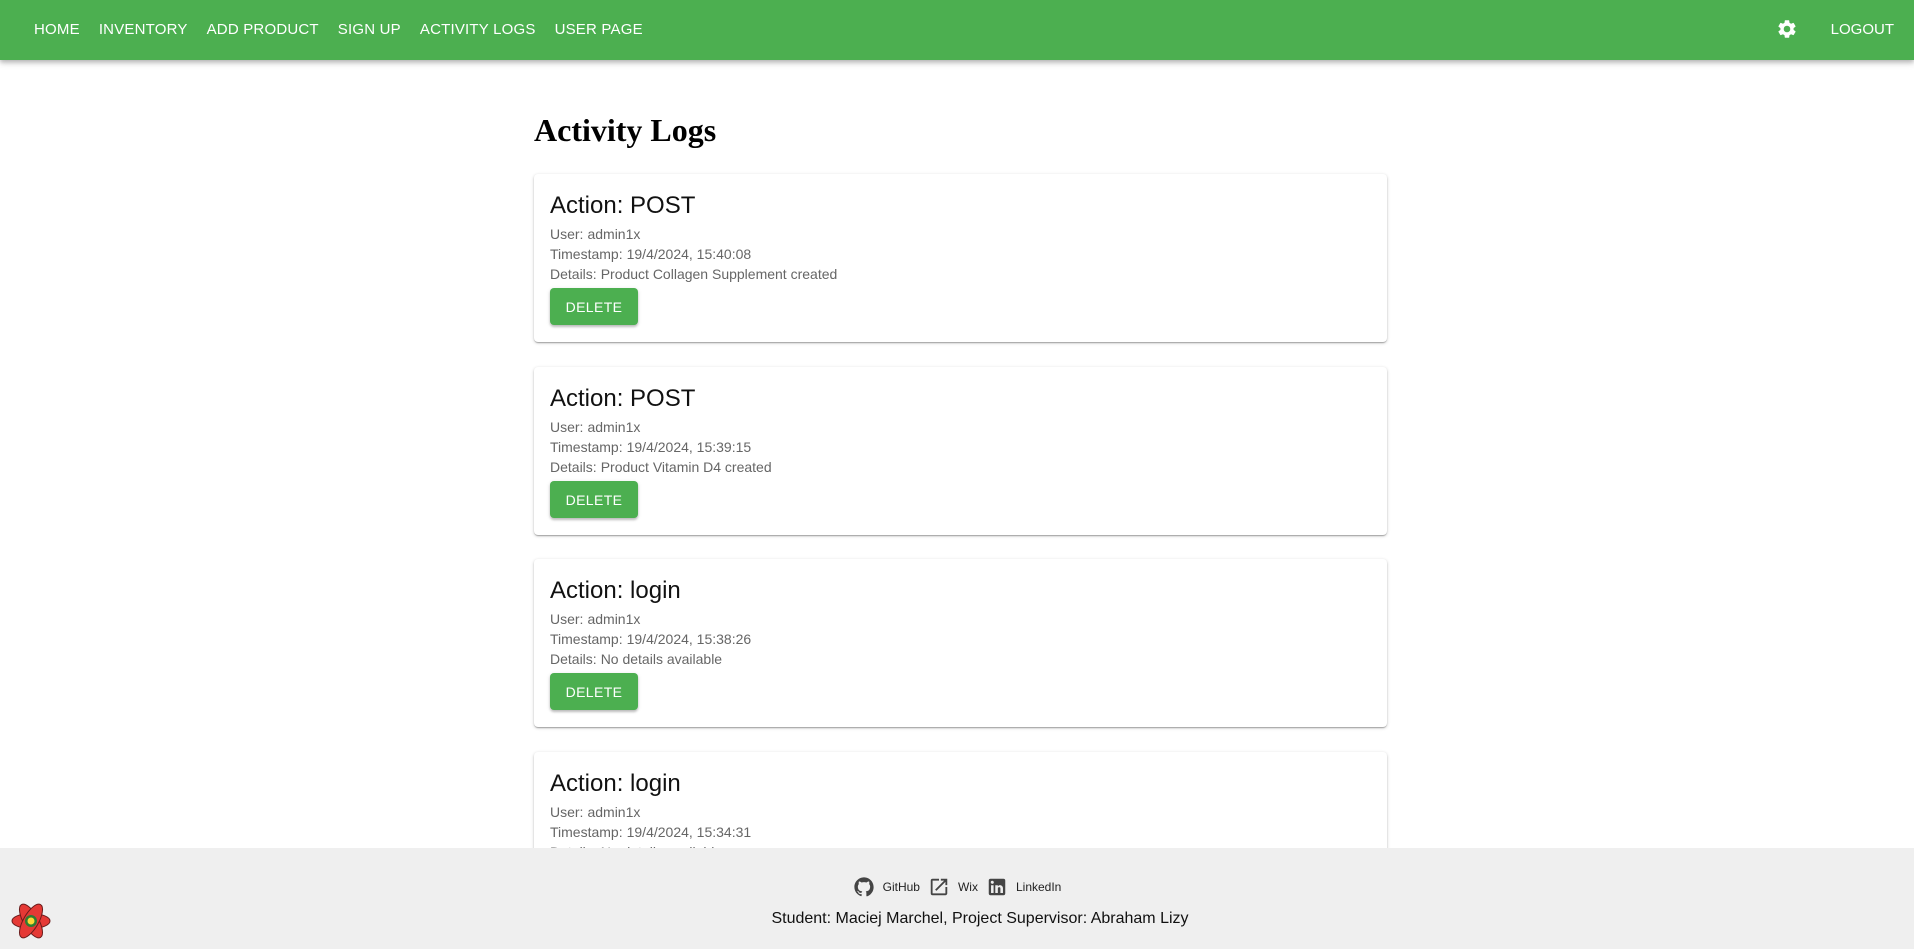  What do you see at coordinates (369, 29) in the screenshot?
I see `nav-sign-up-button: SIGN UP` at bounding box center [369, 29].